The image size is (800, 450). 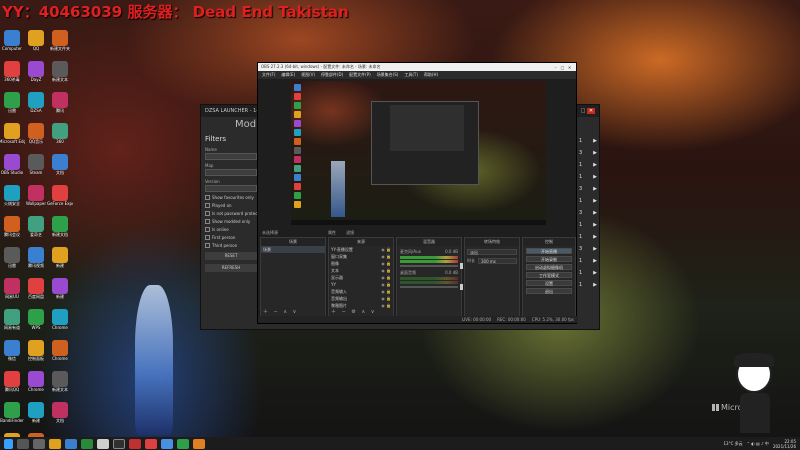 I want to click on filter-name-input, so click(x=231, y=156).